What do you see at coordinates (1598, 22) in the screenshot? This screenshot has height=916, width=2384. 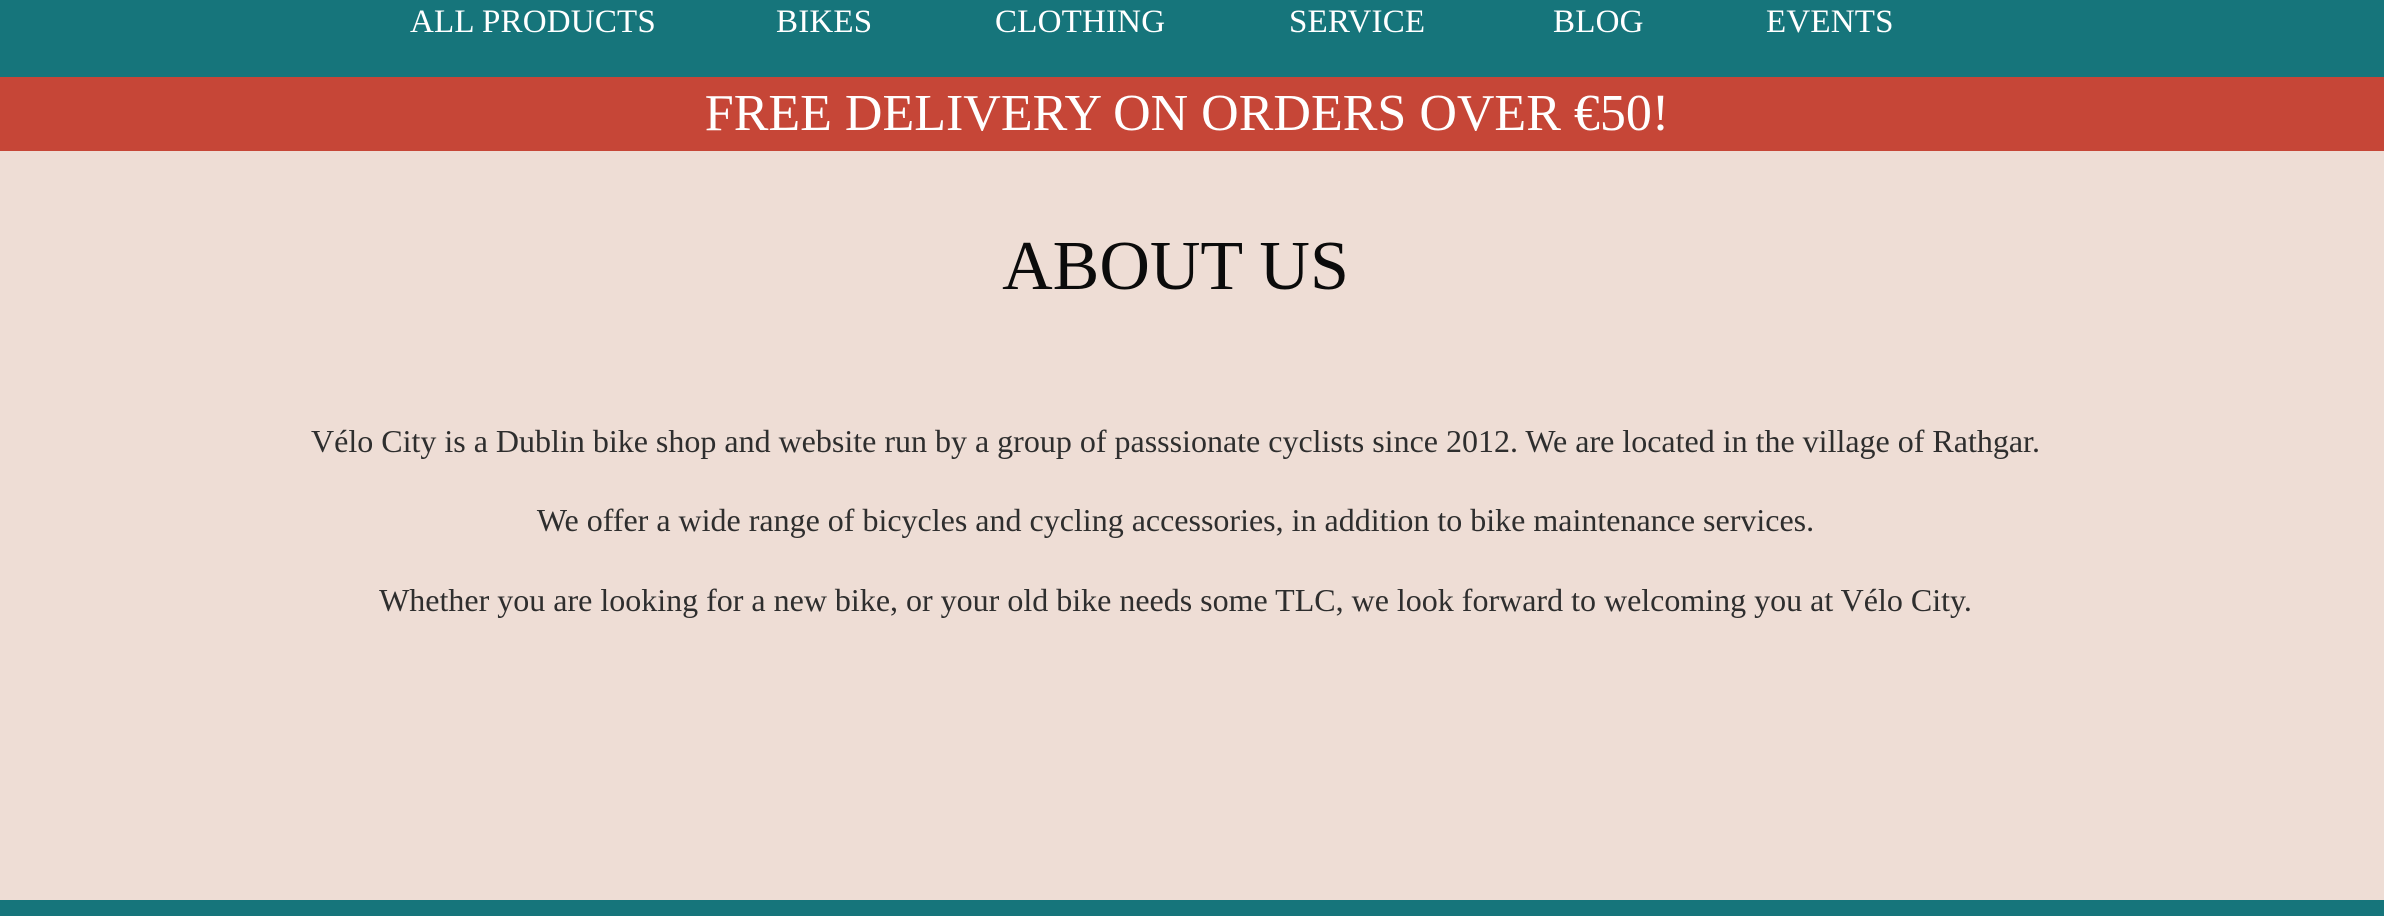 I see `nav-item-blog: BLOG` at bounding box center [1598, 22].